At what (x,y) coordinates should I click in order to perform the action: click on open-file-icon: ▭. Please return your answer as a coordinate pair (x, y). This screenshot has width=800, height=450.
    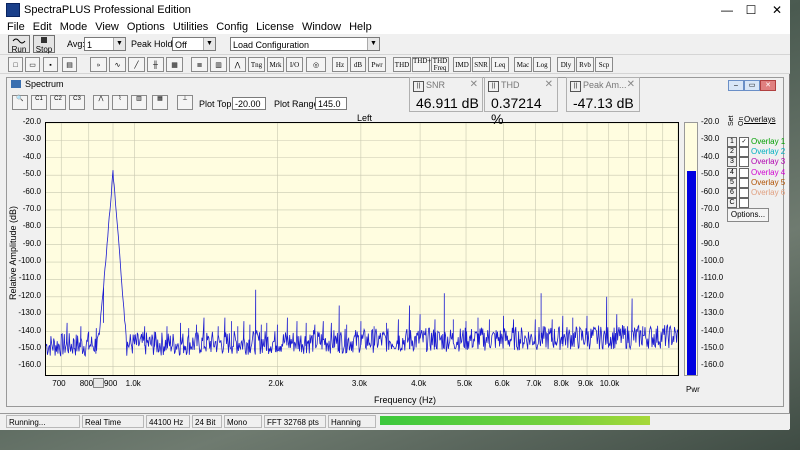
    Looking at the image, I should click on (32, 64).